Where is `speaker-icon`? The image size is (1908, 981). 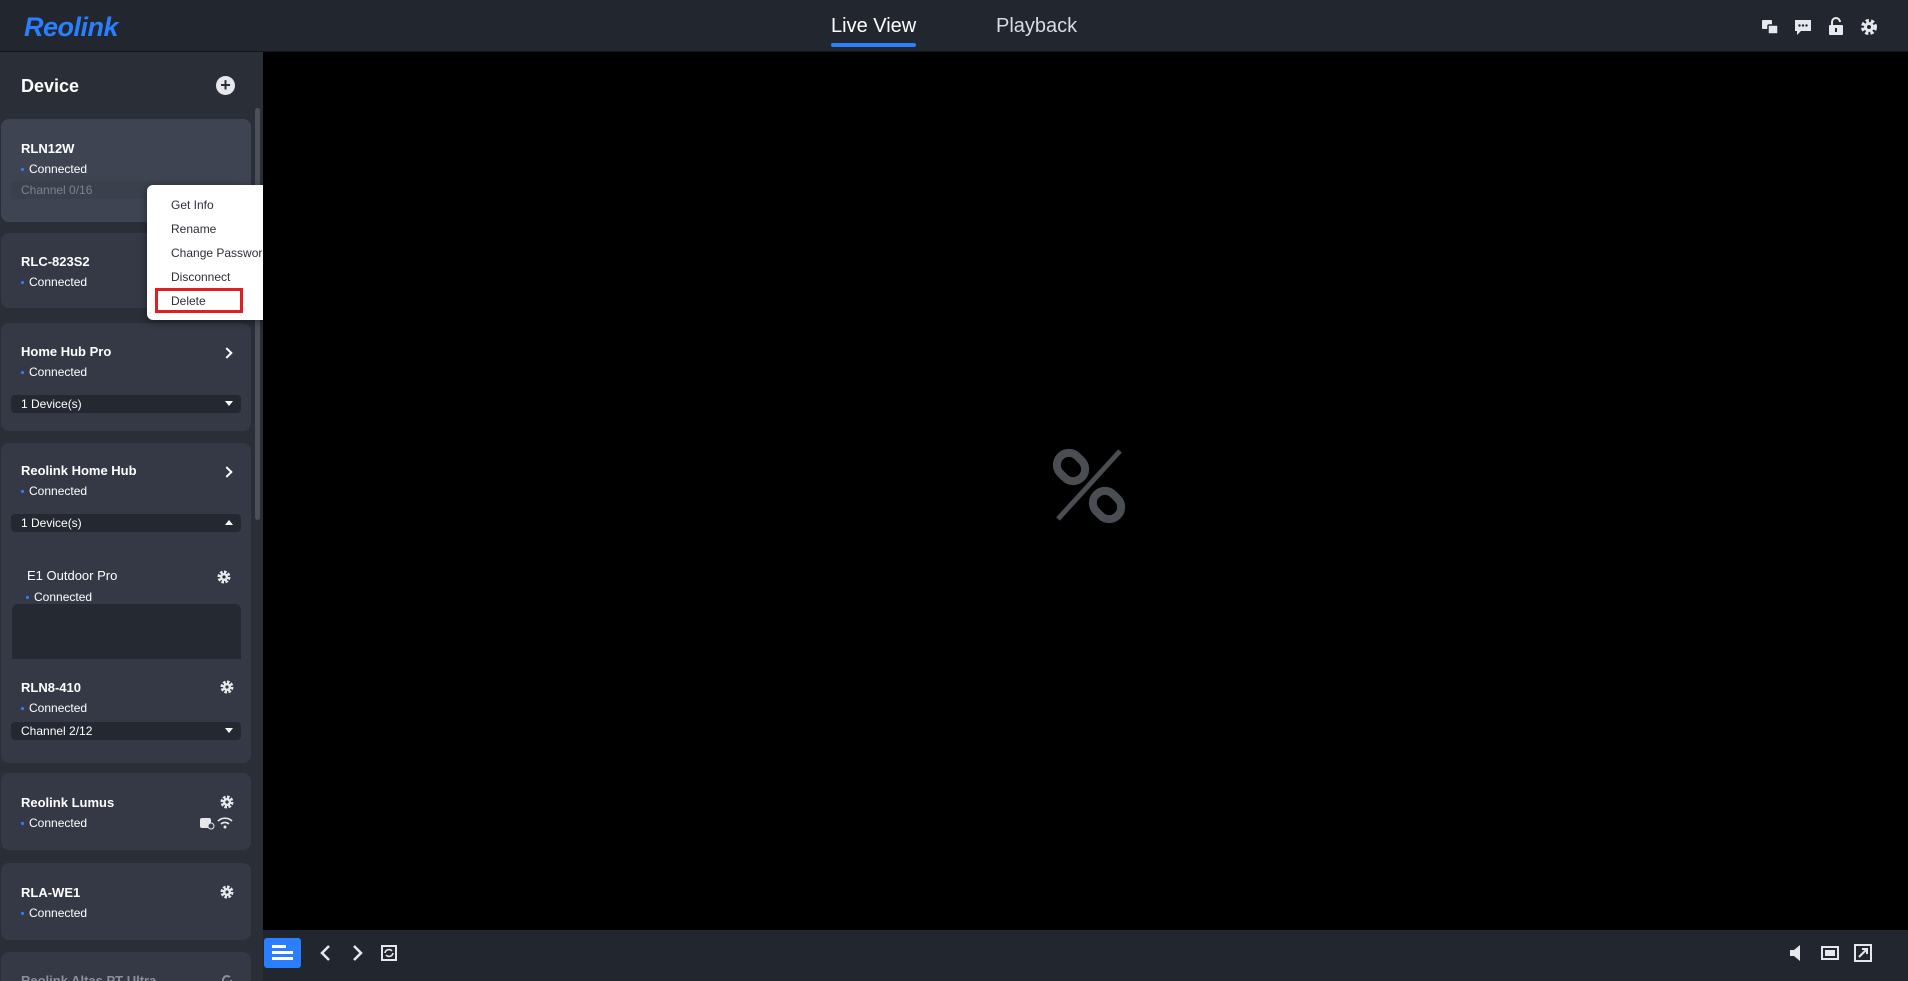
speaker-icon is located at coordinates (1797, 953).